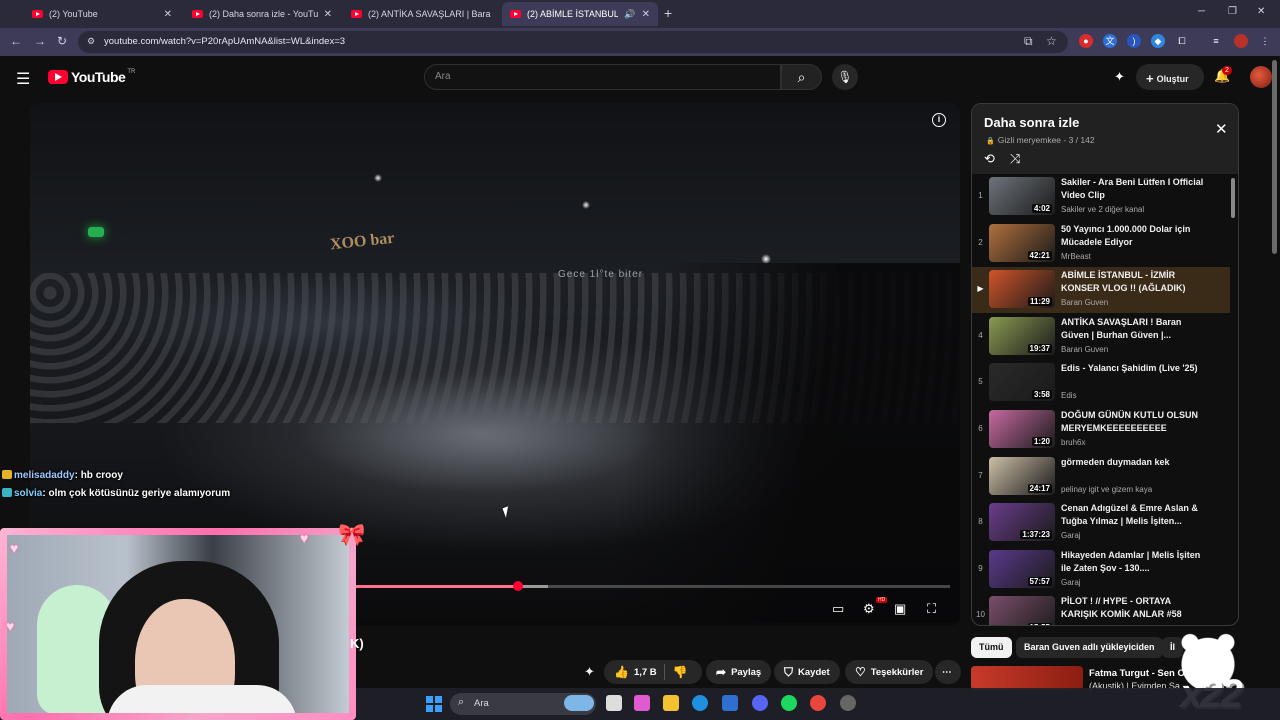  Describe the element at coordinates (1086, 41) in the screenshot. I see `extension-icon: ●` at that location.